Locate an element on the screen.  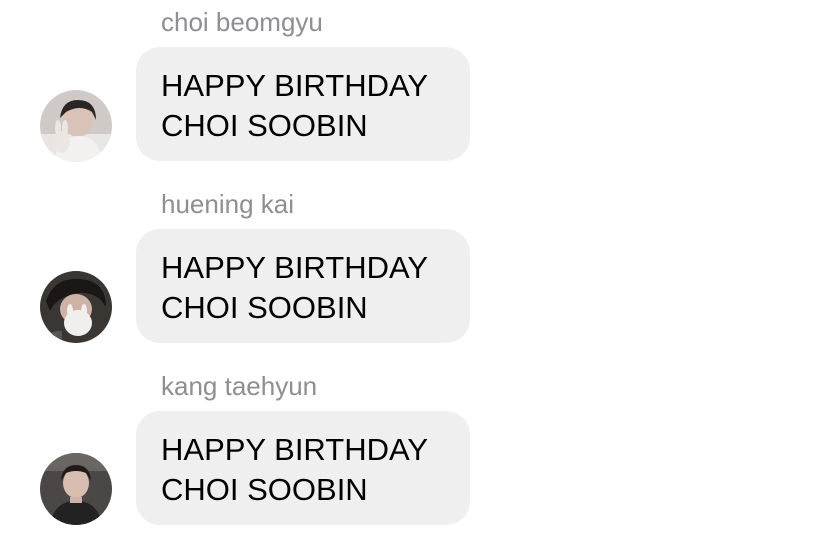
sender-name: huening kai is located at coordinates (227, 204).